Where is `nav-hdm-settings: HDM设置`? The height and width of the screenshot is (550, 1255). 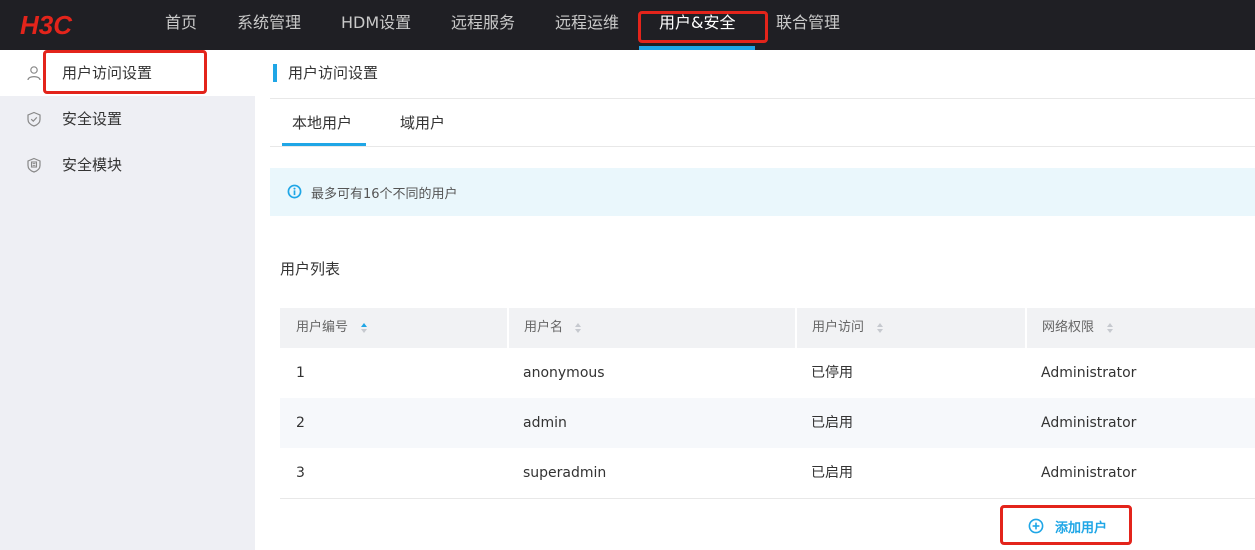
nav-hdm-settings: HDM设置 is located at coordinates (376, 25).